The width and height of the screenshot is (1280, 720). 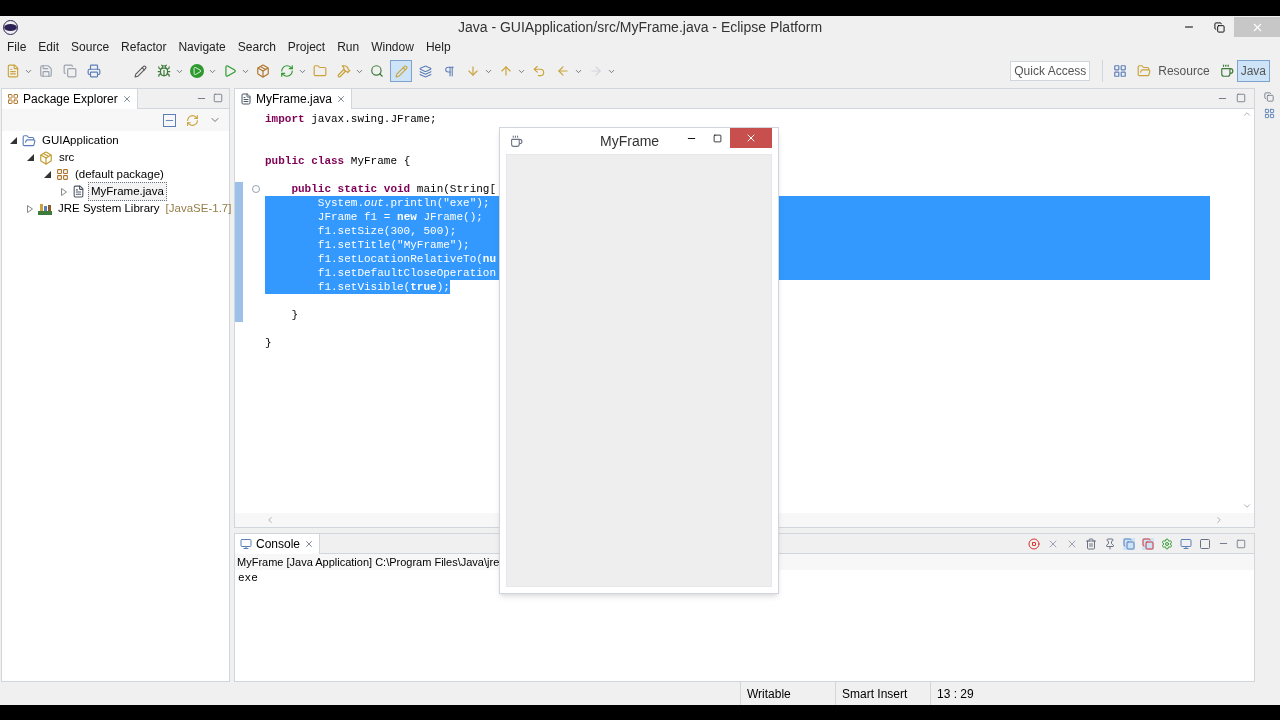 I want to click on perspective-button: Resource, so click(x=1184, y=71).